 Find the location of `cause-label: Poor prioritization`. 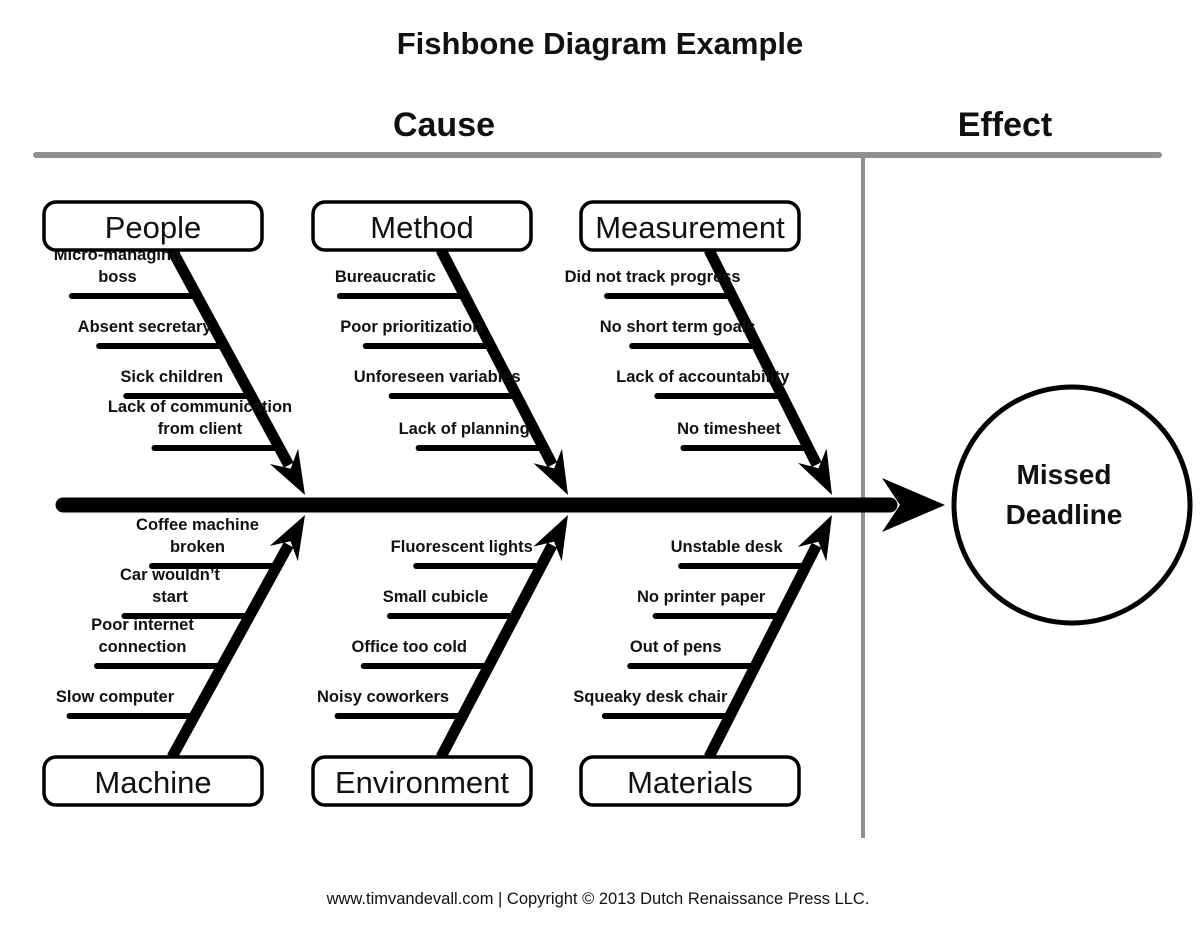

cause-label: Poor prioritization is located at coordinates (411, 327).